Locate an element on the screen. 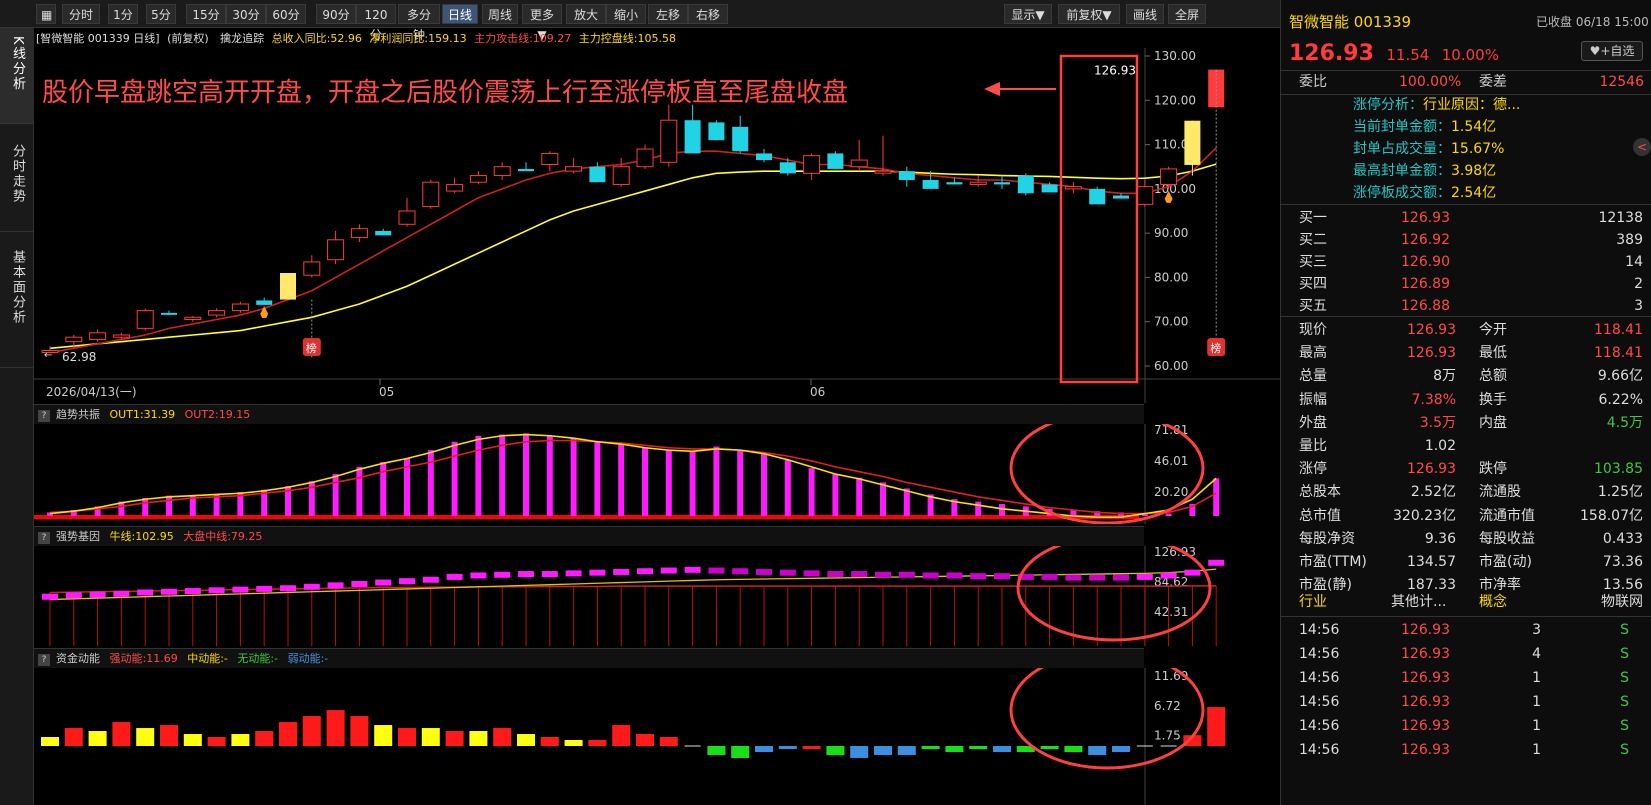  period-button: 30分 is located at coordinates (246, 14).